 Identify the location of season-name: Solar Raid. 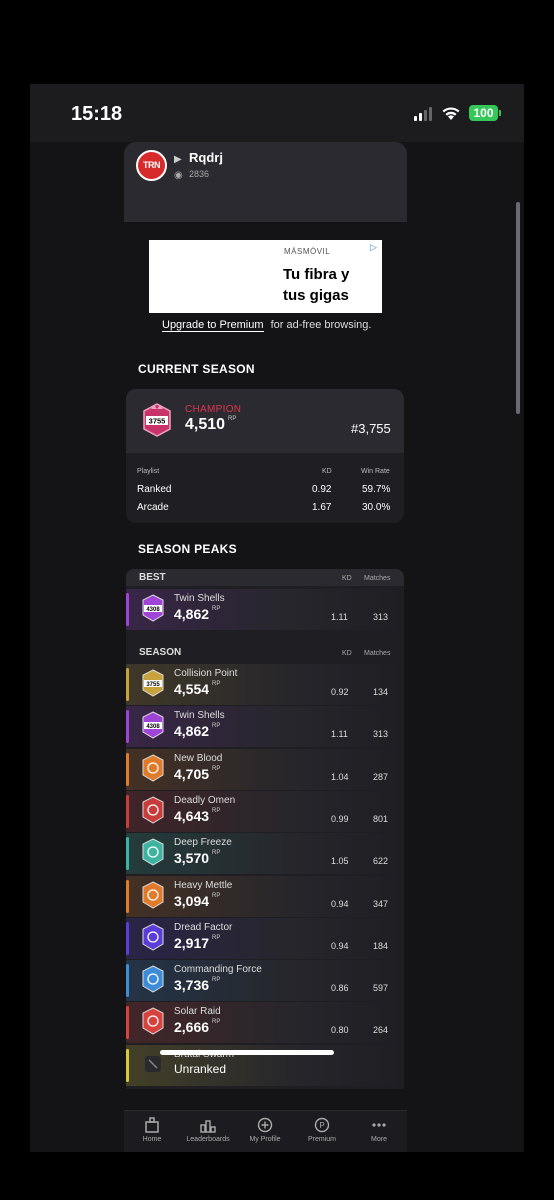
(197, 1012).